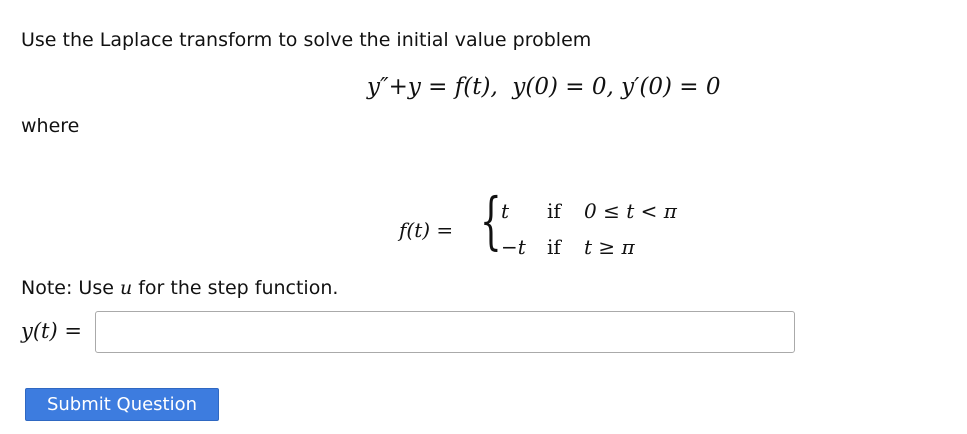 This screenshot has height=434, width=967. What do you see at coordinates (505, 211) in the screenshot?
I see `case-1-expression: t` at bounding box center [505, 211].